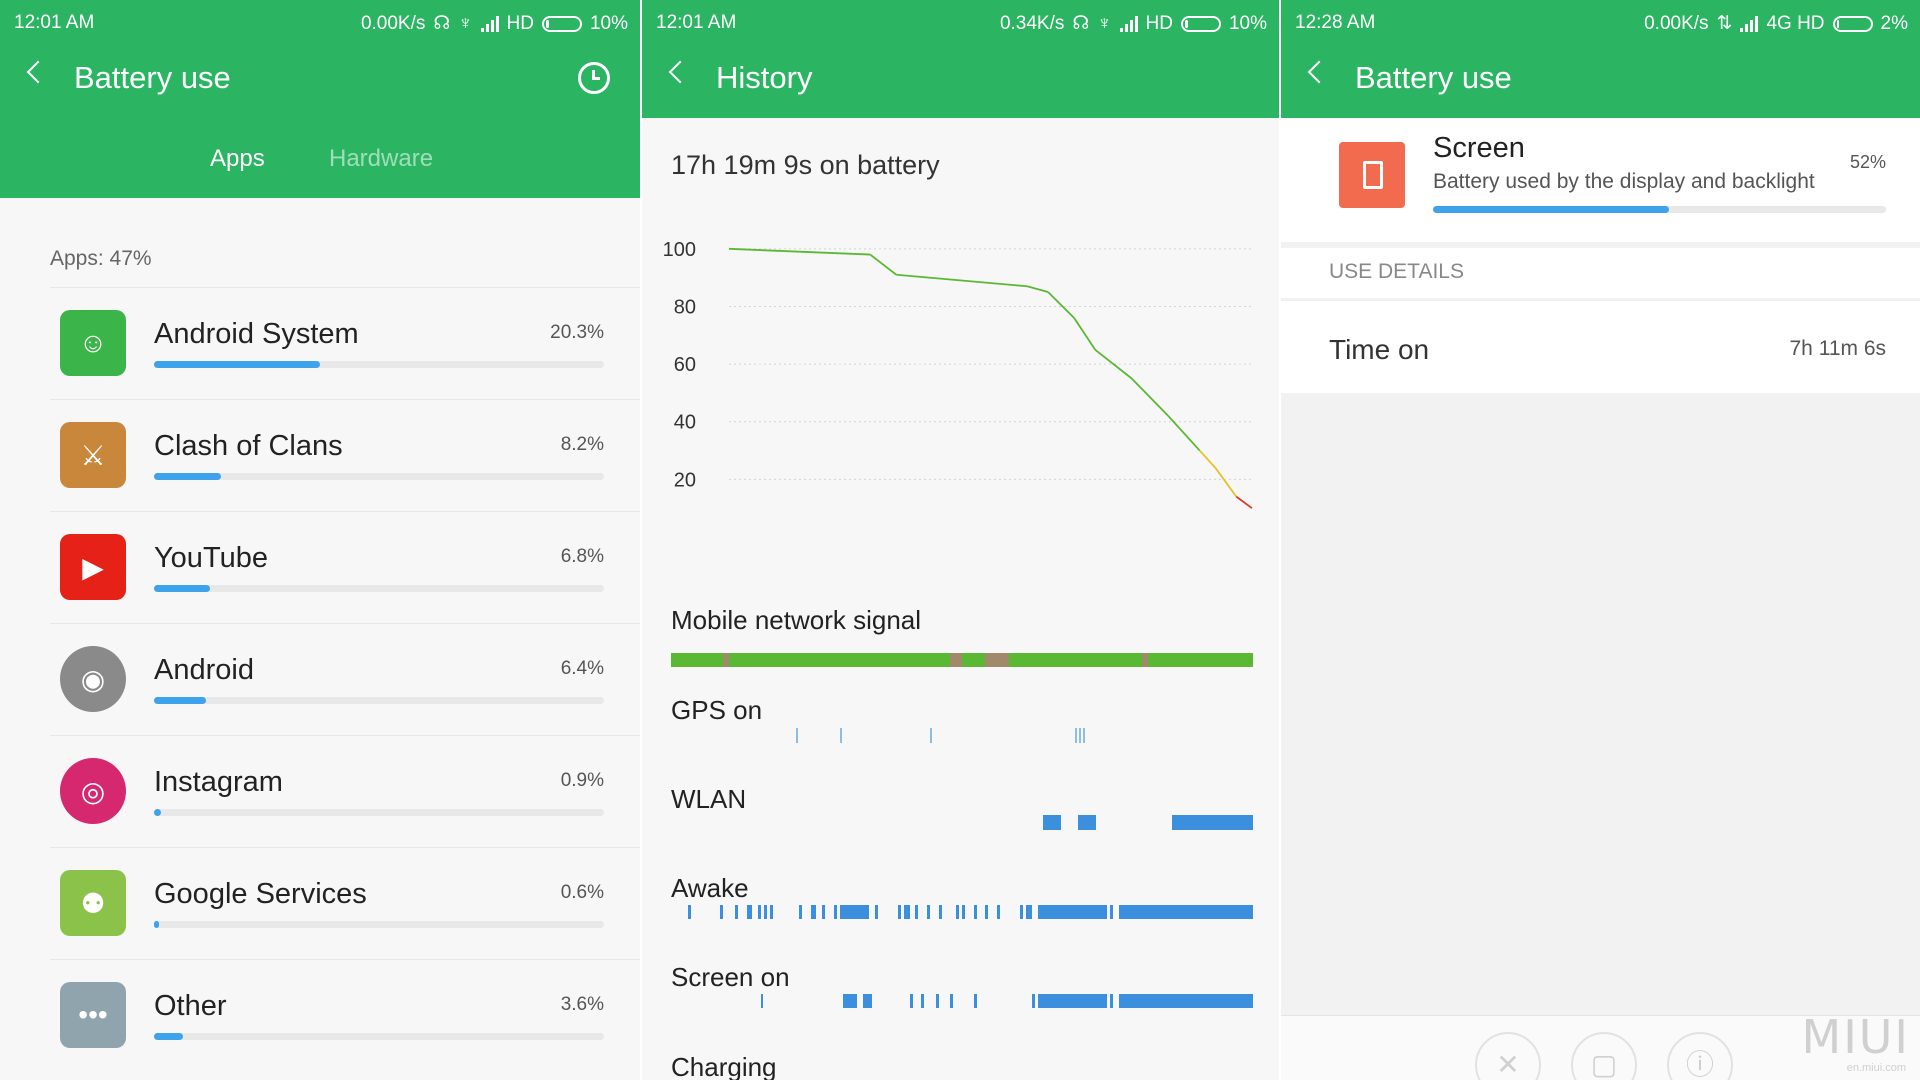  I want to click on app-percent: 6.8%, so click(582, 556).